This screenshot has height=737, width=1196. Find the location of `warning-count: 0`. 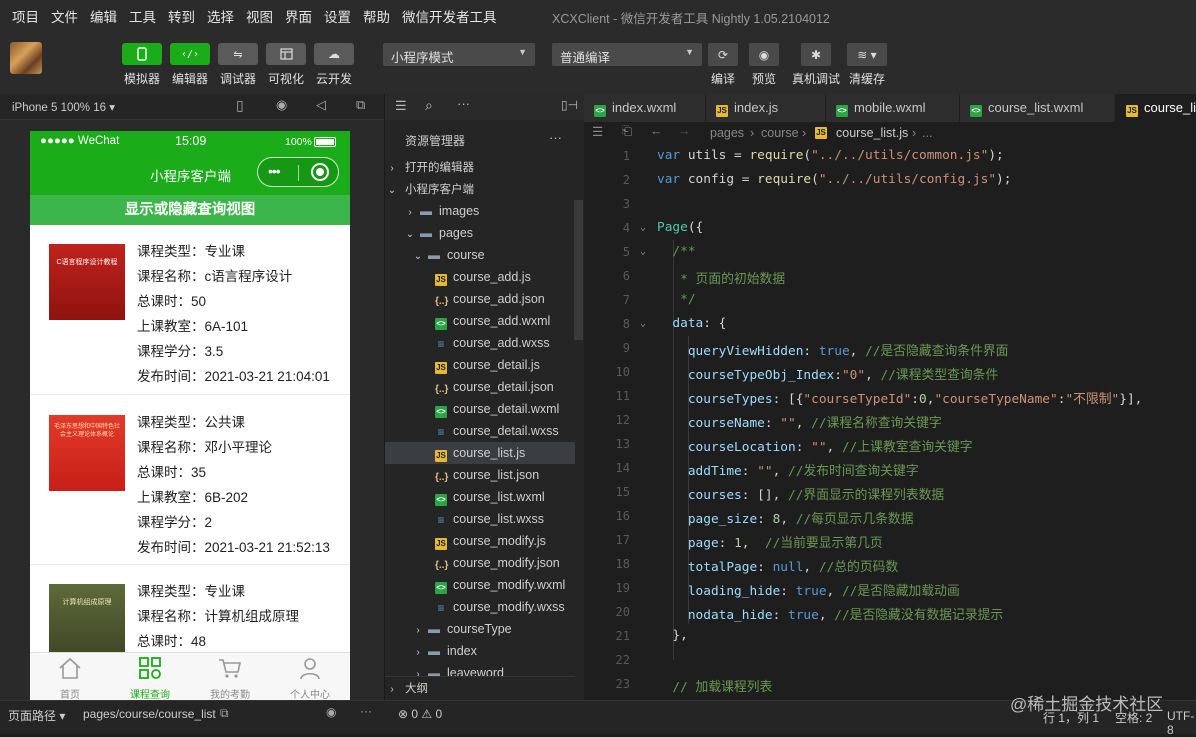

warning-count: 0 is located at coordinates (439, 714).